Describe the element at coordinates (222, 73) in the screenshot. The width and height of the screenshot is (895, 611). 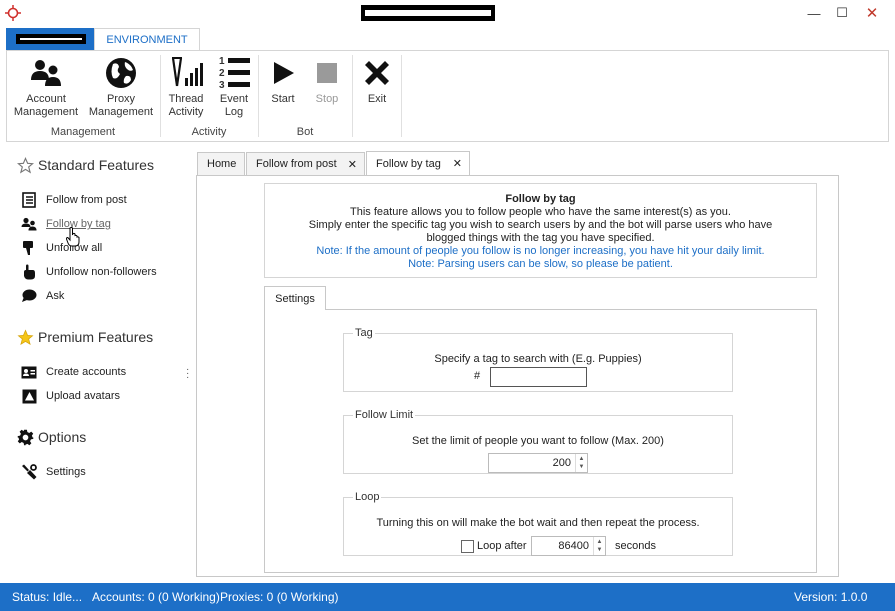
I see `list-number-2: 2` at that location.